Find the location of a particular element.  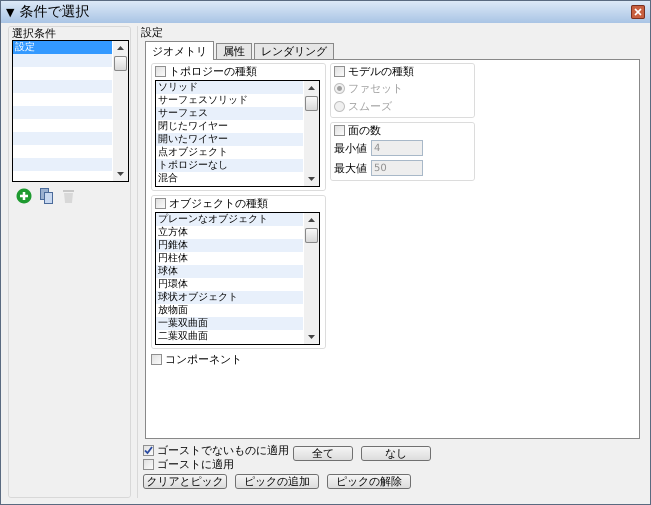

group-label: モデルの種類 is located at coordinates (381, 71).